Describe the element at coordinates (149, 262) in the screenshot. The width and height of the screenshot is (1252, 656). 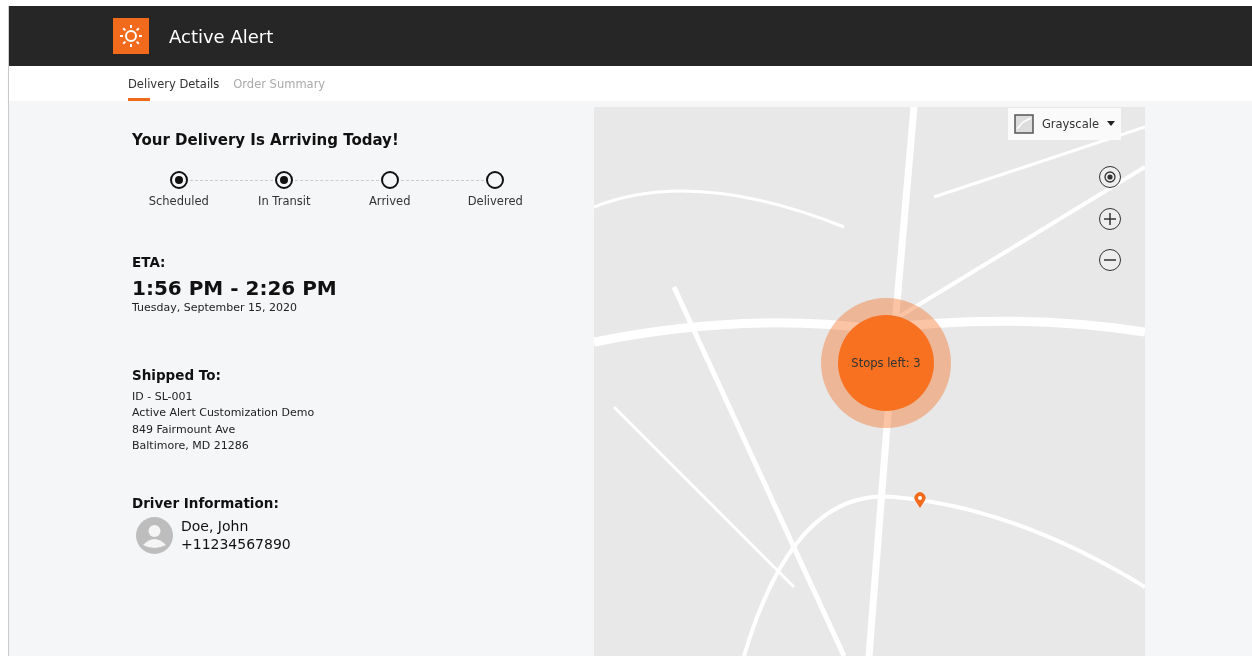
I see `eta-label: ETA:` at that location.